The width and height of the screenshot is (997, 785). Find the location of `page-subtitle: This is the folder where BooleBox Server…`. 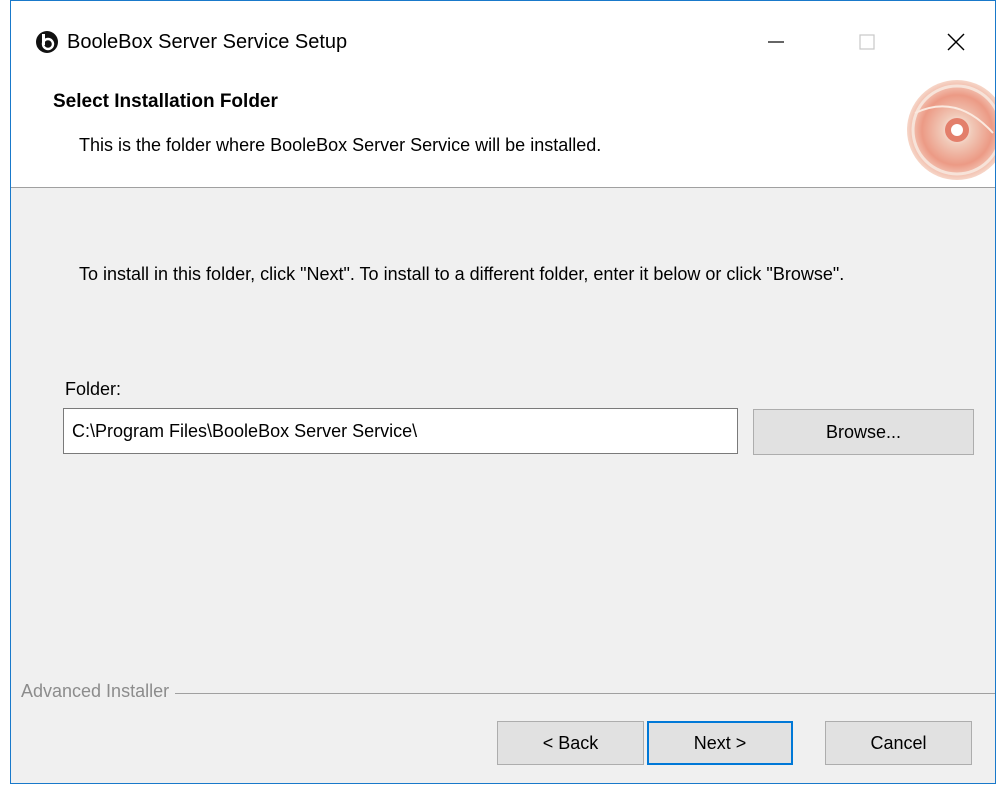

page-subtitle: This is the folder where BooleBox Server… is located at coordinates (340, 145).